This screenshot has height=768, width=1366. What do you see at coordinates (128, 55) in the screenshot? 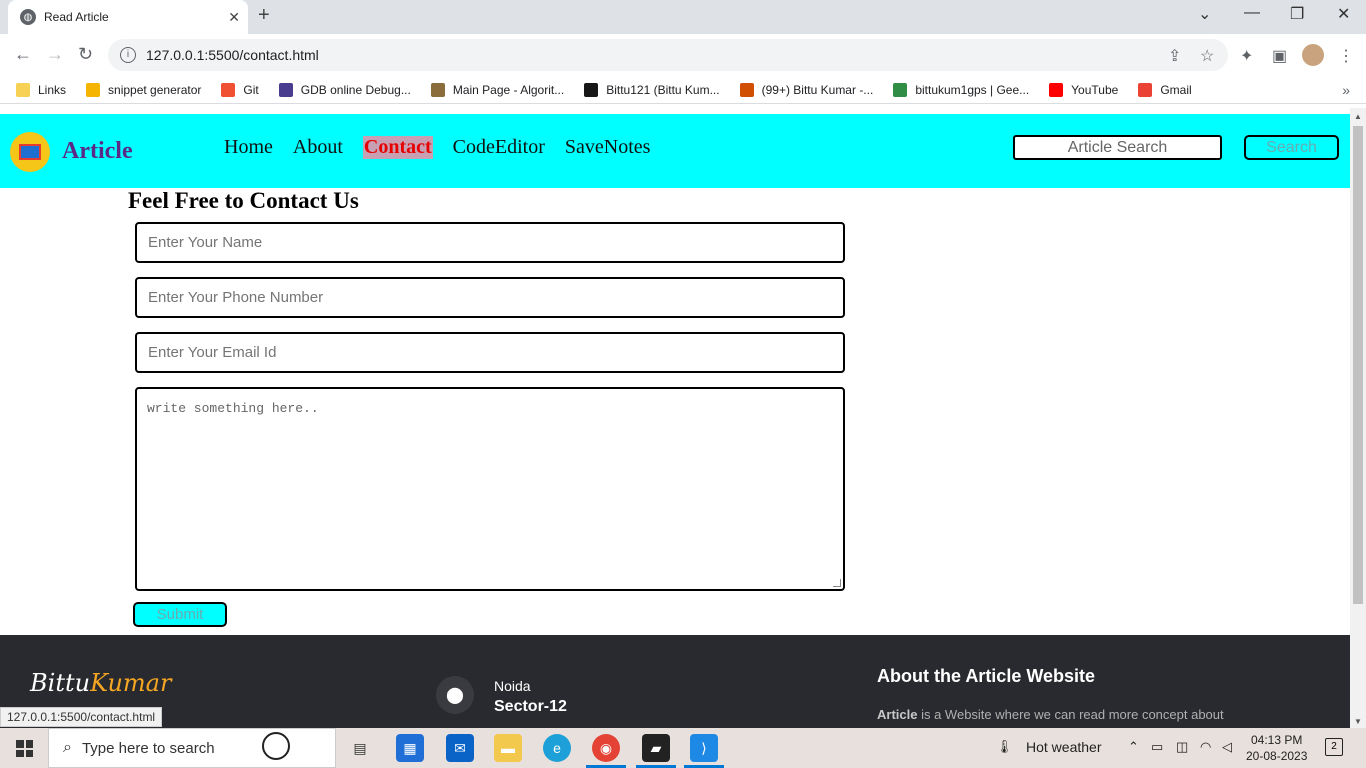
I see `site-info-icon: i` at bounding box center [128, 55].